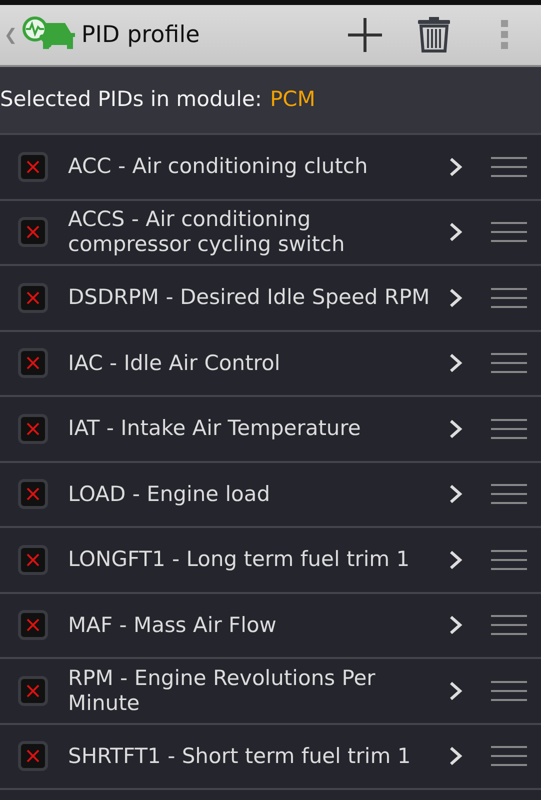 The height and width of the screenshot is (800, 541). I want to click on pid-label: MAF - Mass Air Flow, so click(173, 625).